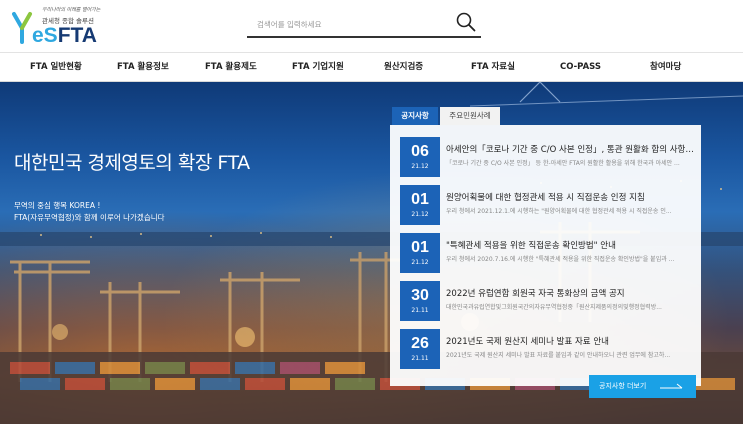  I want to click on search-input, so click(352, 24).